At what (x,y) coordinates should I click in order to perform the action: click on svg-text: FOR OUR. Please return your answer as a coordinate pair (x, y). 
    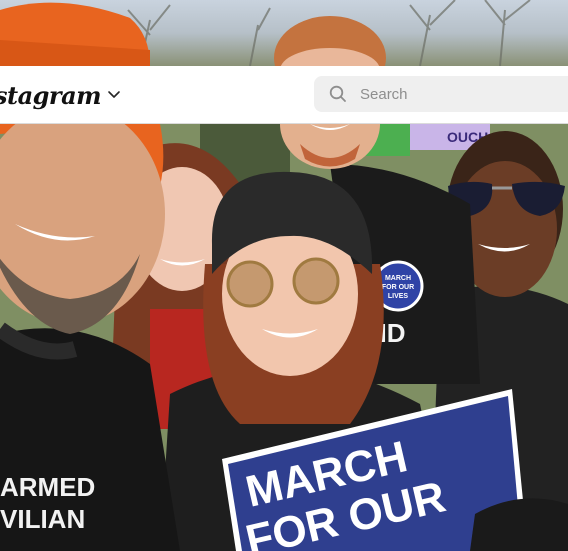
    Looking at the image, I should click on (398, 287).